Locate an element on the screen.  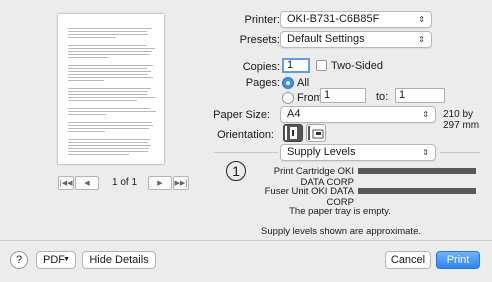
pages-all-radio is located at coordinates (288, 83).